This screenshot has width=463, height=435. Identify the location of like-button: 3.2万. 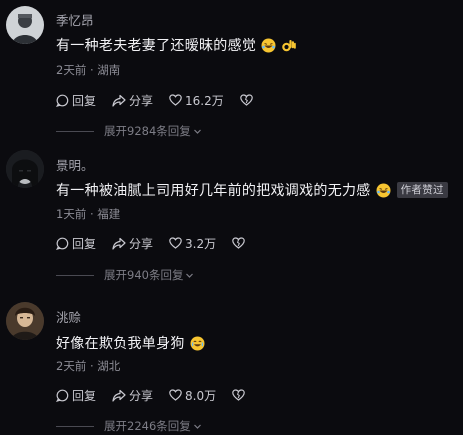
(192, 243).